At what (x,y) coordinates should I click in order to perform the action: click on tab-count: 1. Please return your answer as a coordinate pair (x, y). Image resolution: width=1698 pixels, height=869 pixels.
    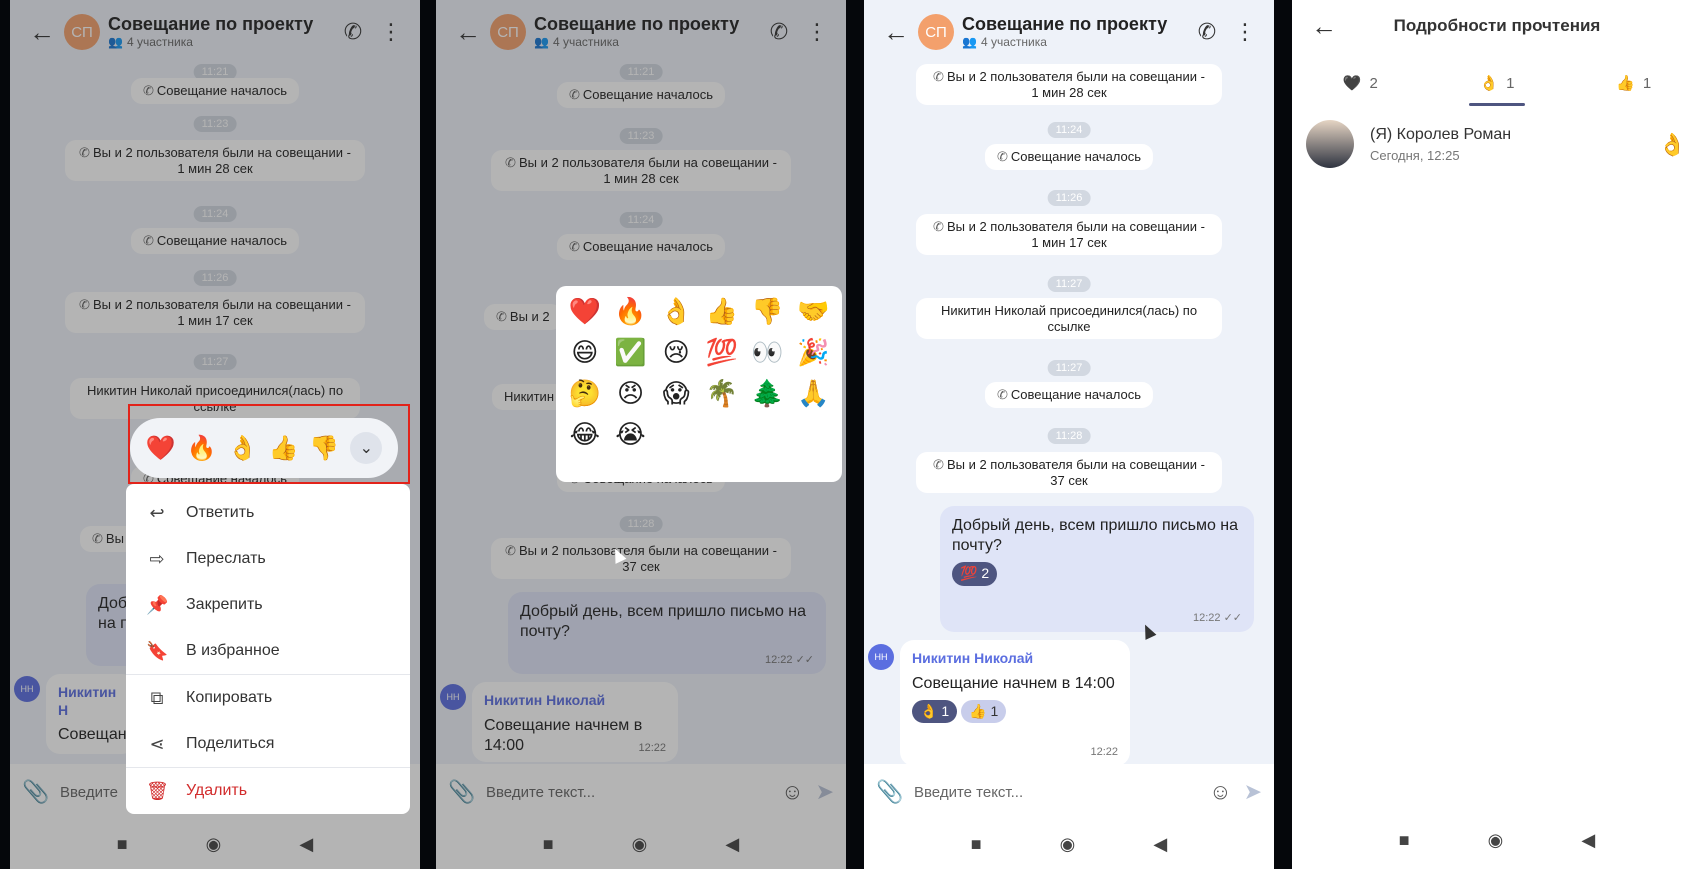
    Looking at the image, I should click on (1647, 83).